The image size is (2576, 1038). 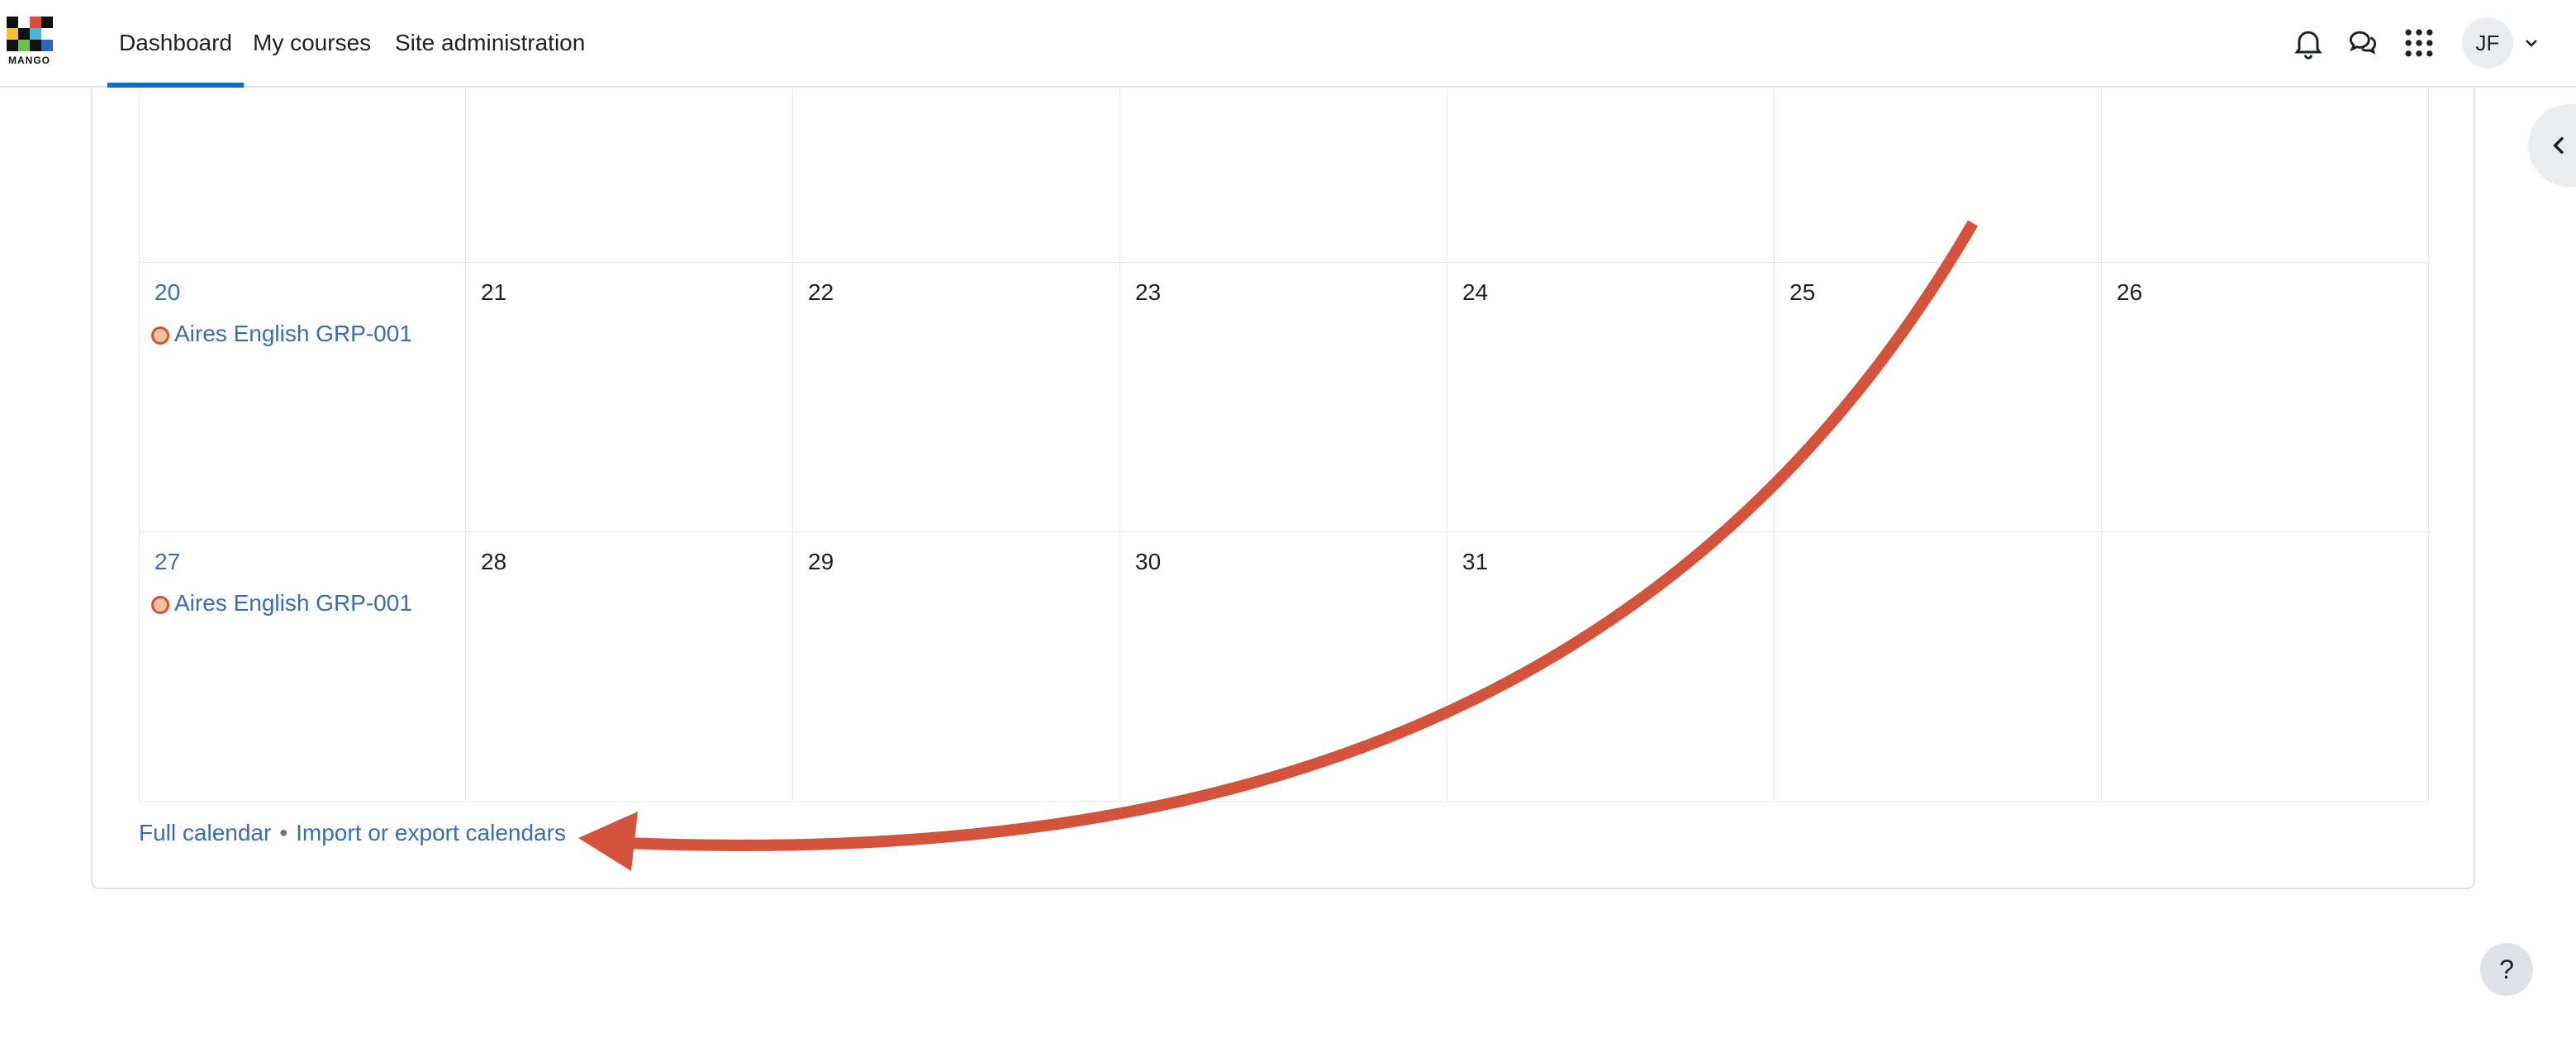 What do you see at coordinates (1148, 561) in the screenshot?
I see `calendar-day-number: 30` at bounding box center [1148, 561].